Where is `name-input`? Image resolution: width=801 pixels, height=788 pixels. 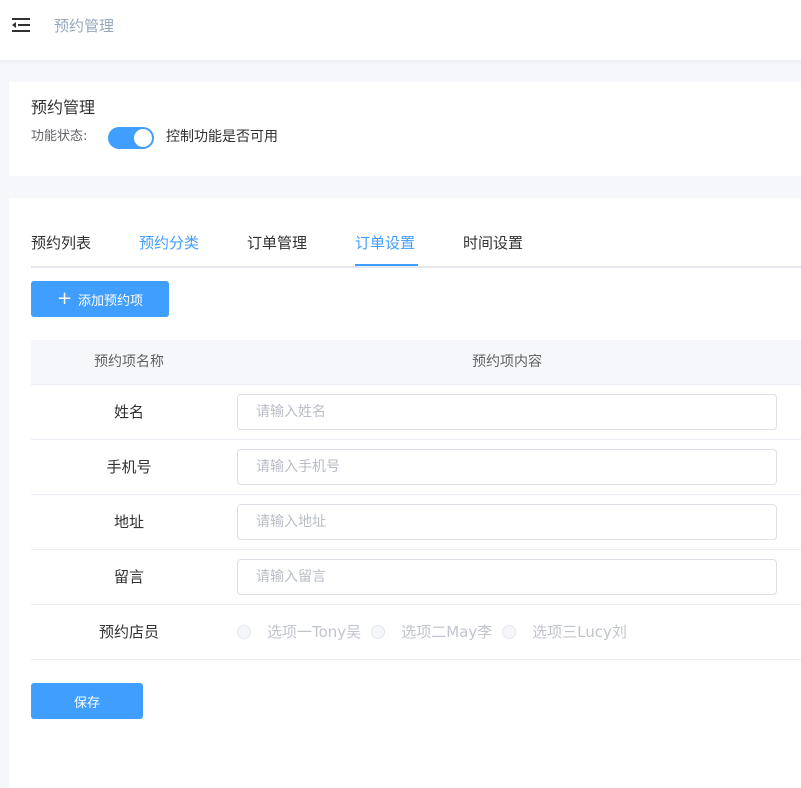 name-input is located at coordinates (507, 412).